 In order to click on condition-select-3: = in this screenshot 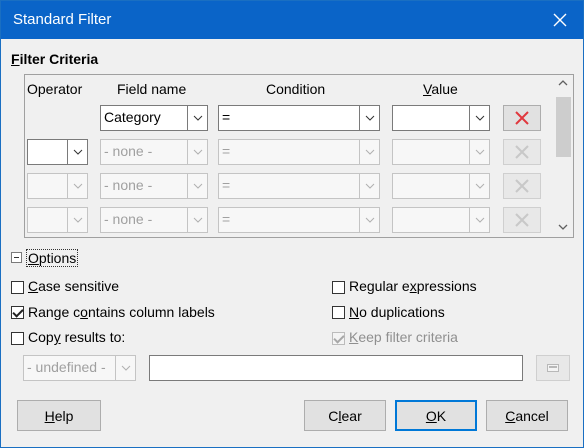, I will do `click(299, 186)`.